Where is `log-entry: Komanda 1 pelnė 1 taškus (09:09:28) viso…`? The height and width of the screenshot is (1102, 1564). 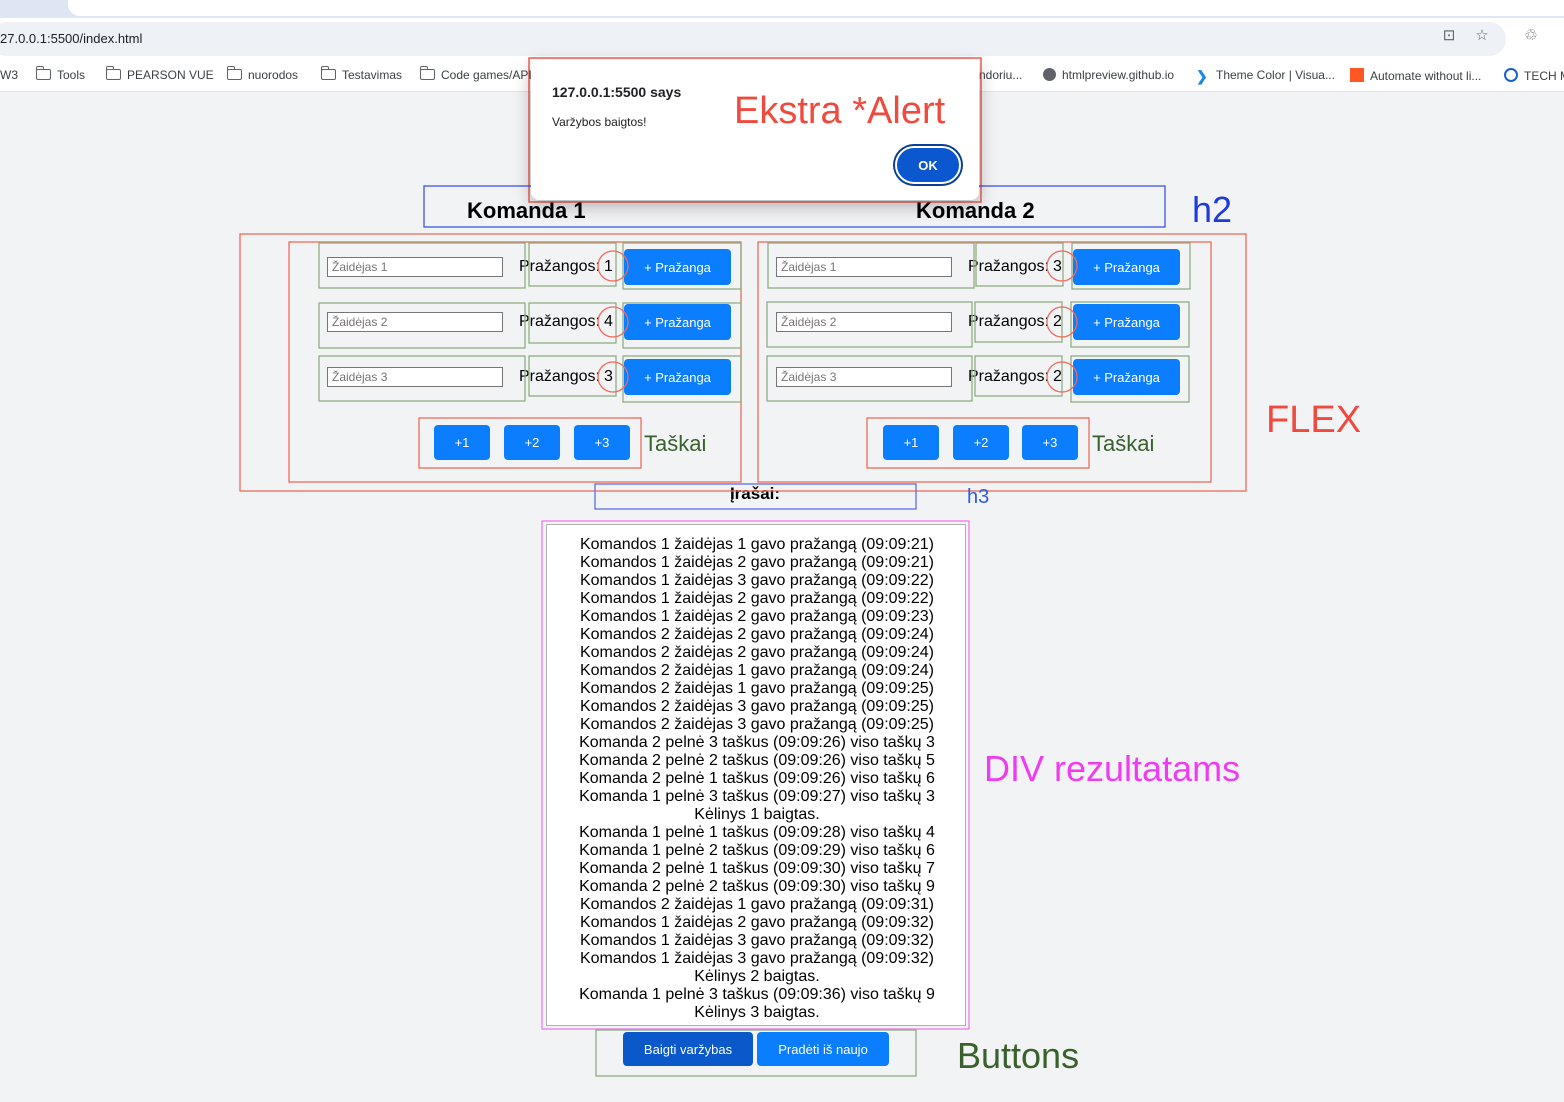 log-entry: Komanda 1 pelnė 1 taškus (09:09:28) viso… is located at coordinates (757, 832).